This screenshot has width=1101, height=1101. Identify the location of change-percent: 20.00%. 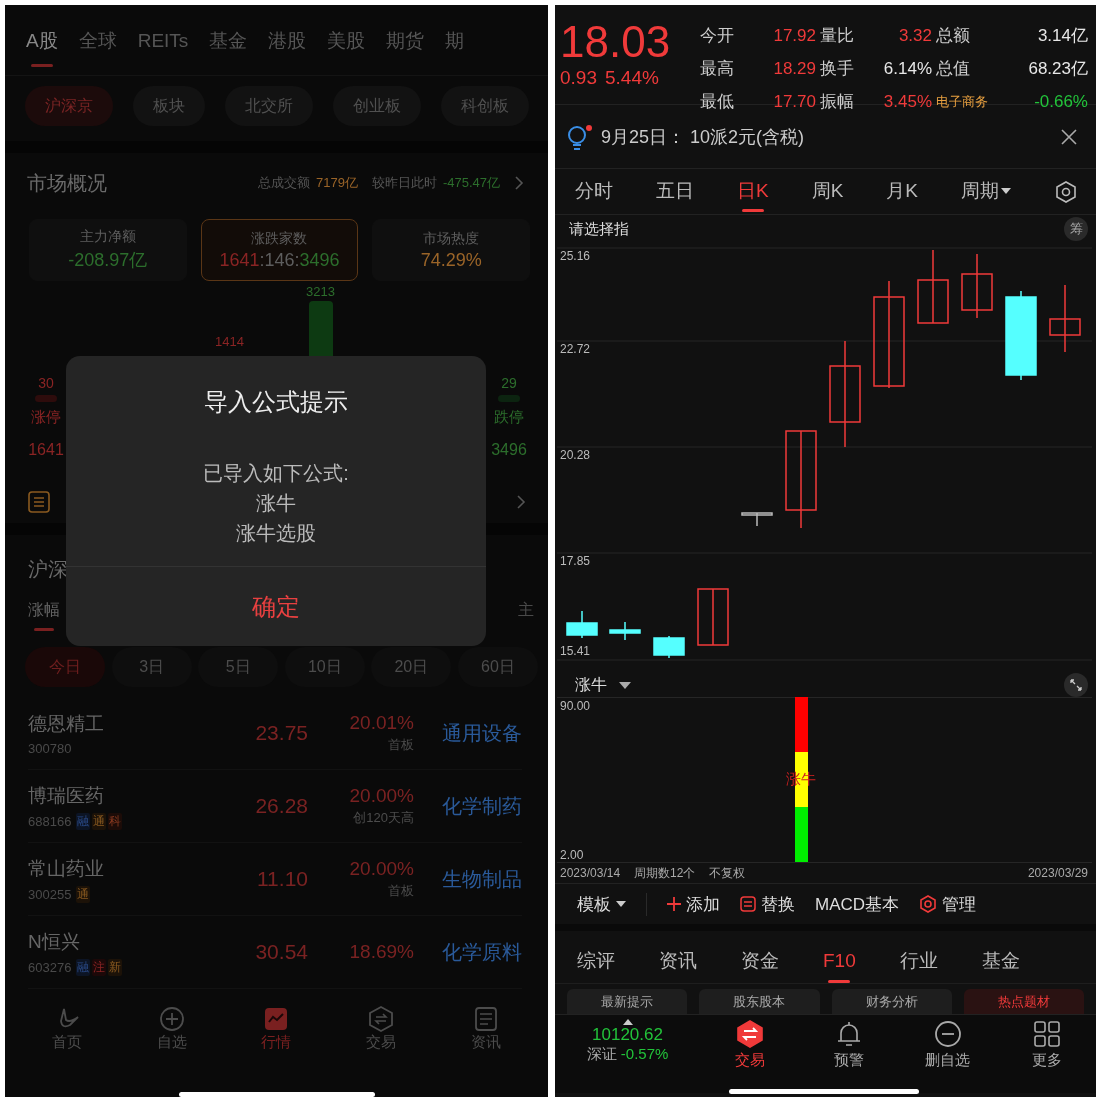
(381, 796).